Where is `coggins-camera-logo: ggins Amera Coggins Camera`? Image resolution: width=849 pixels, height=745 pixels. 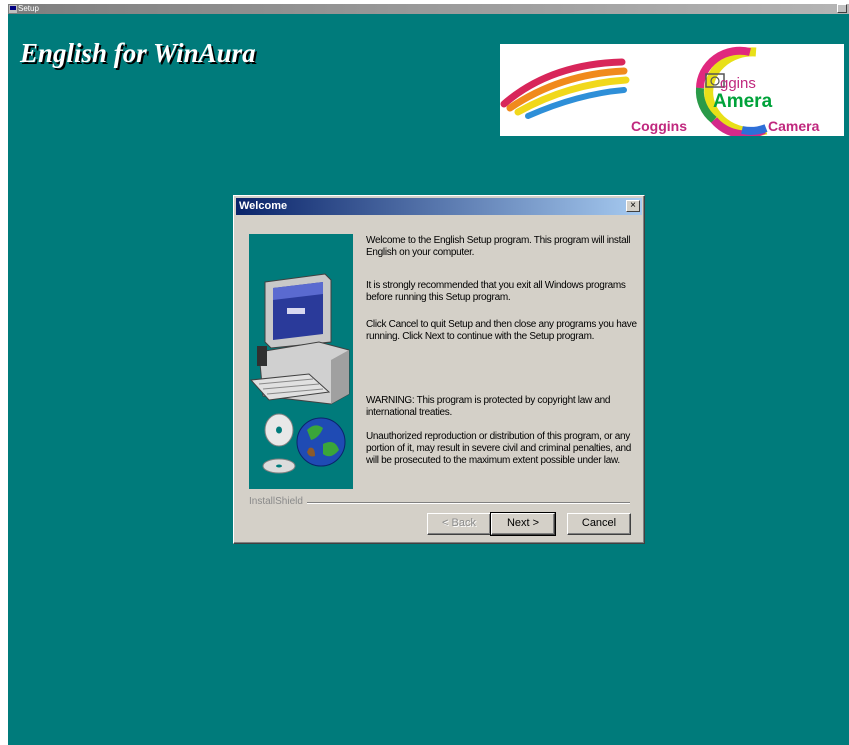
coggins-camera-logo: ggins Amera Coggins Camera is located at coordinates (672, 90).